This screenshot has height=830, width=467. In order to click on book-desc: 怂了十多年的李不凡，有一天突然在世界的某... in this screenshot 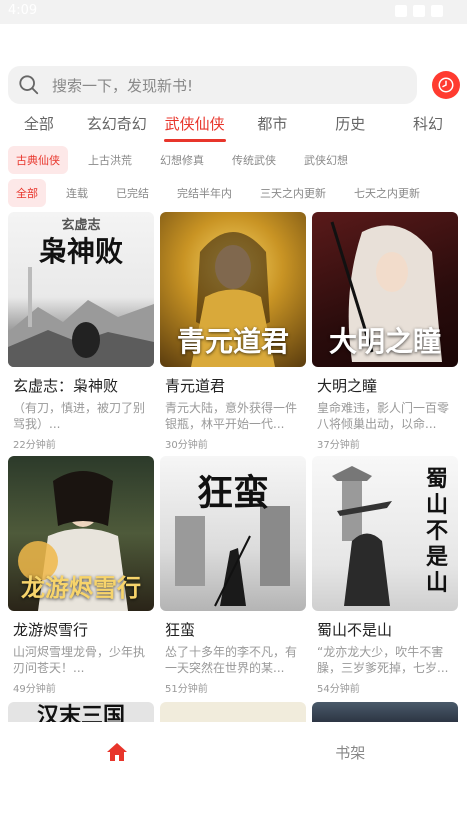, I will do `click(231, 660)`.